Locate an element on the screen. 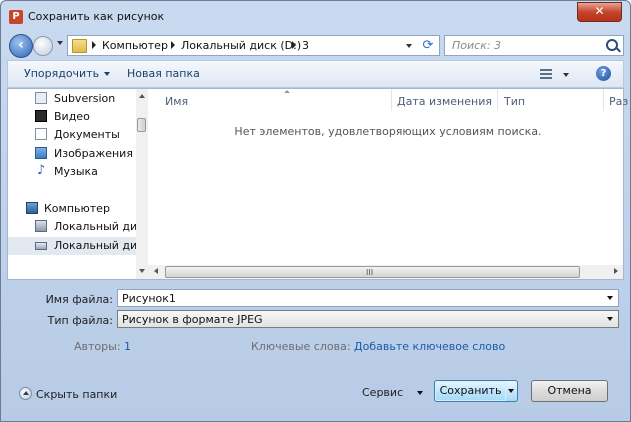 The height and width of the screenshot is (422, 631). window-title: Сохранить как рисунок is located at coordinates (96, 16).